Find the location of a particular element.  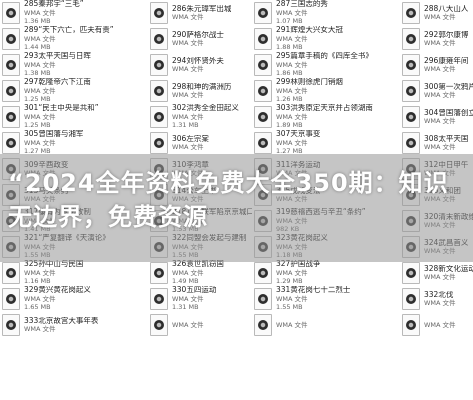

file-item: 296康雍年间 WMA 文件 is located at coordinates (436, 65).